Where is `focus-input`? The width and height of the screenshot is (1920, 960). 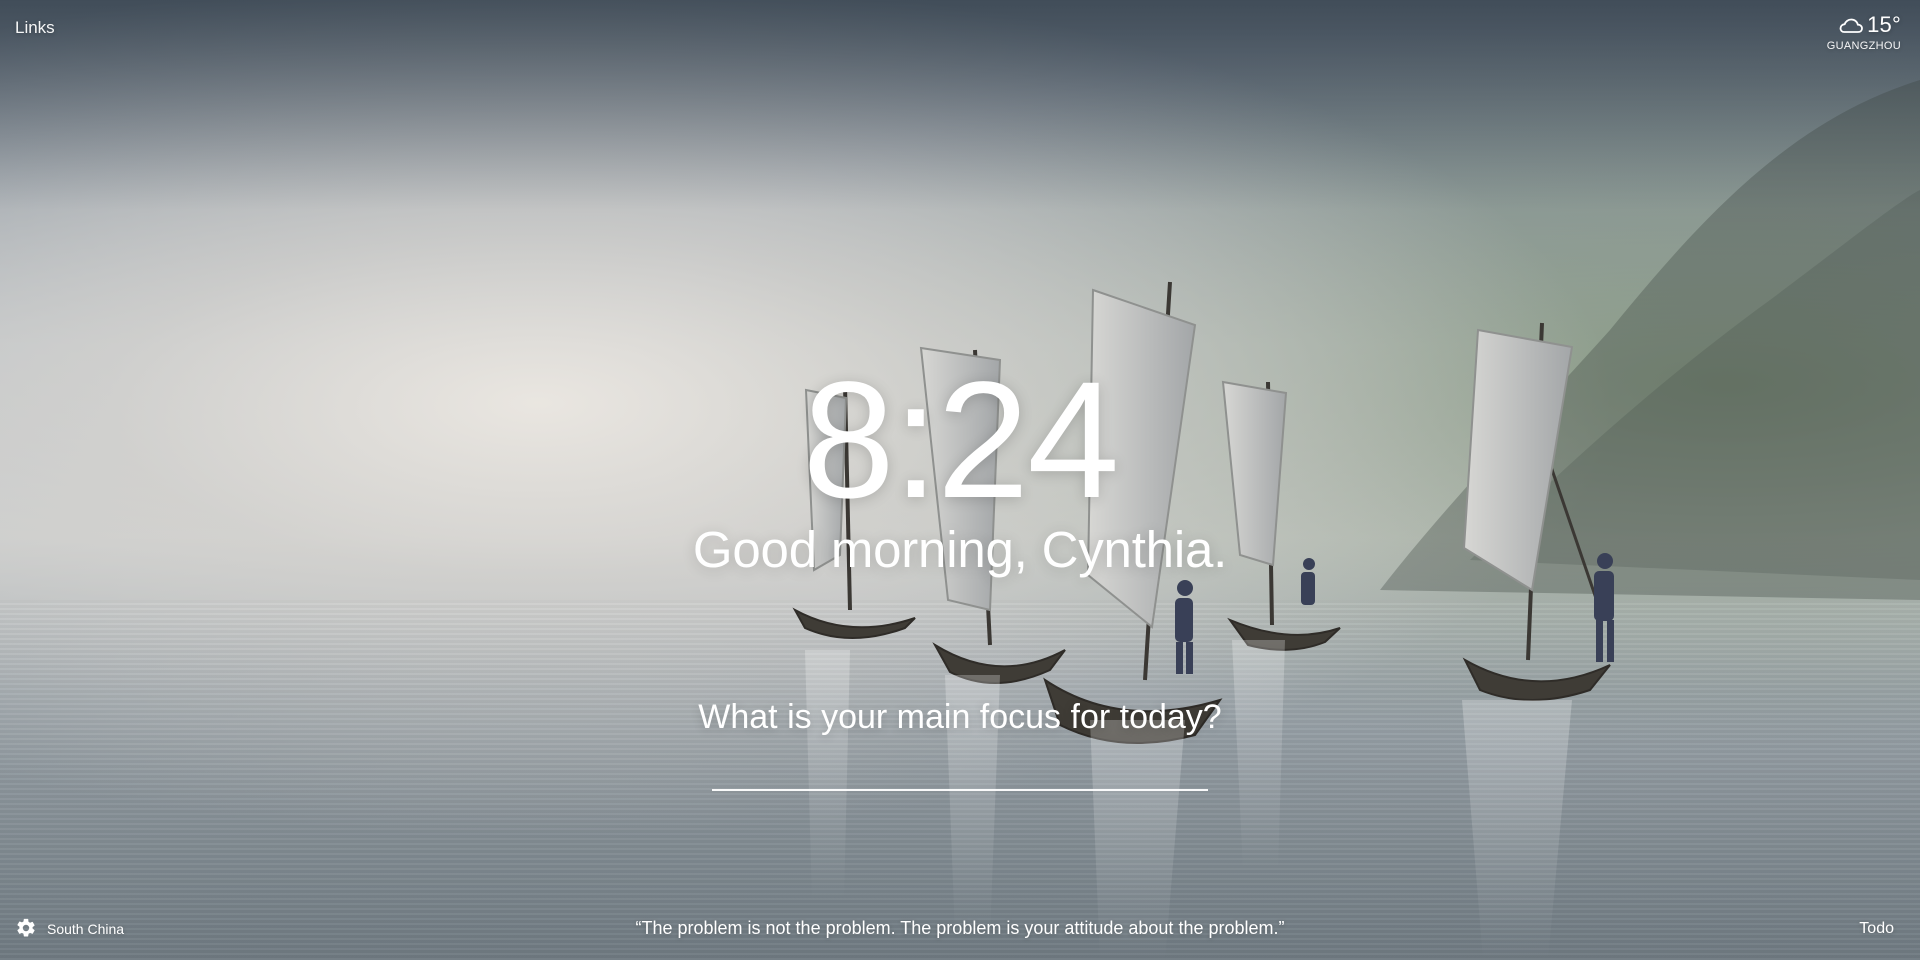
focus-input is located at coordinates (960, 768).